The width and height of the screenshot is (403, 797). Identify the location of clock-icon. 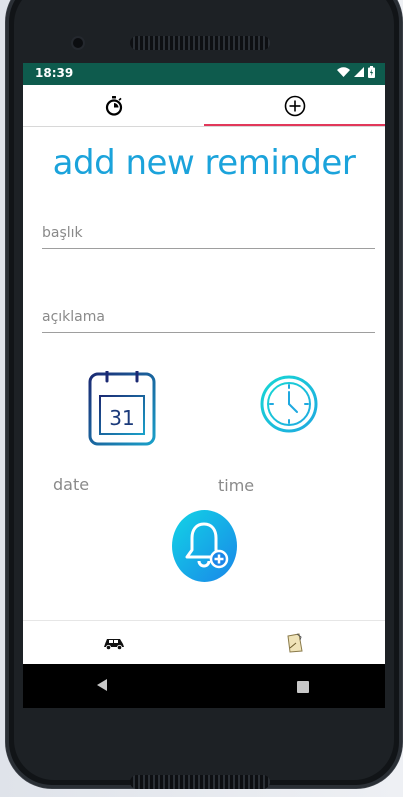
(289, 404).